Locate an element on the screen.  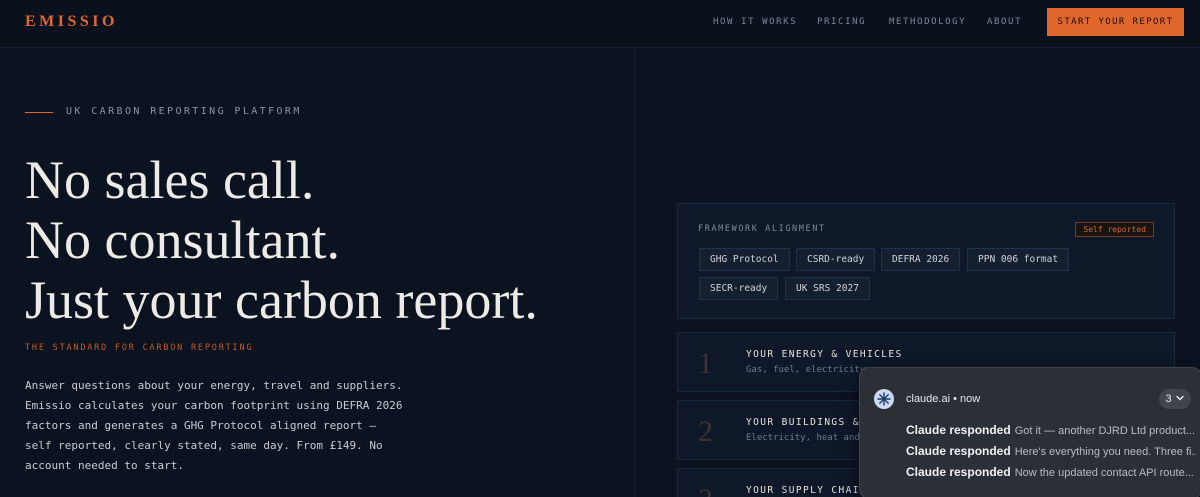
start-report-button: START YOUR REPORT is located at coordinates (1115, 22).